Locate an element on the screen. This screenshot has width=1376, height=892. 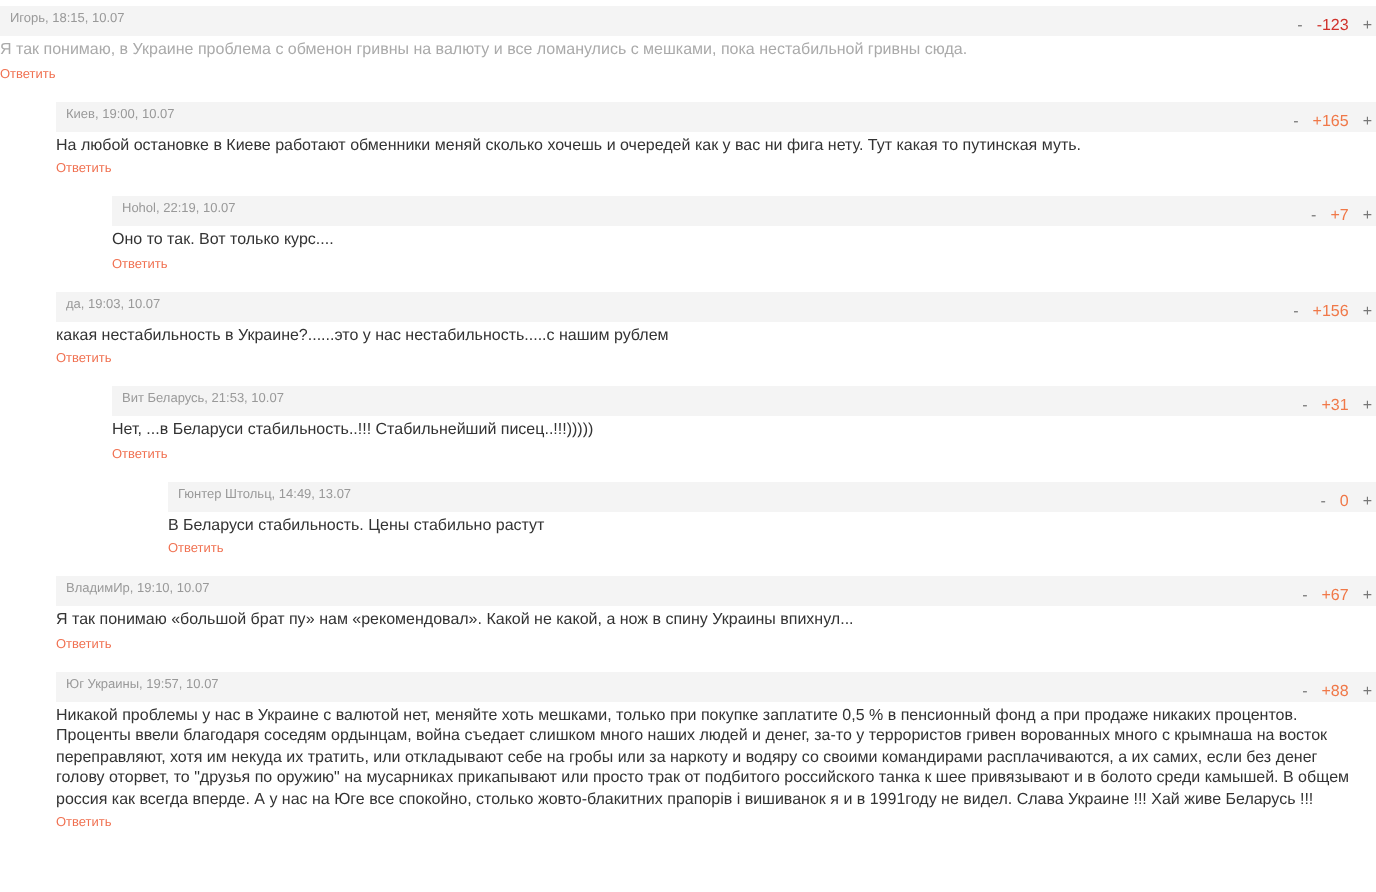
comment-text: какая нестабильность в Украине?......это у нас нестабильность.....с нашим рублем is located at coordinates (363, 335).